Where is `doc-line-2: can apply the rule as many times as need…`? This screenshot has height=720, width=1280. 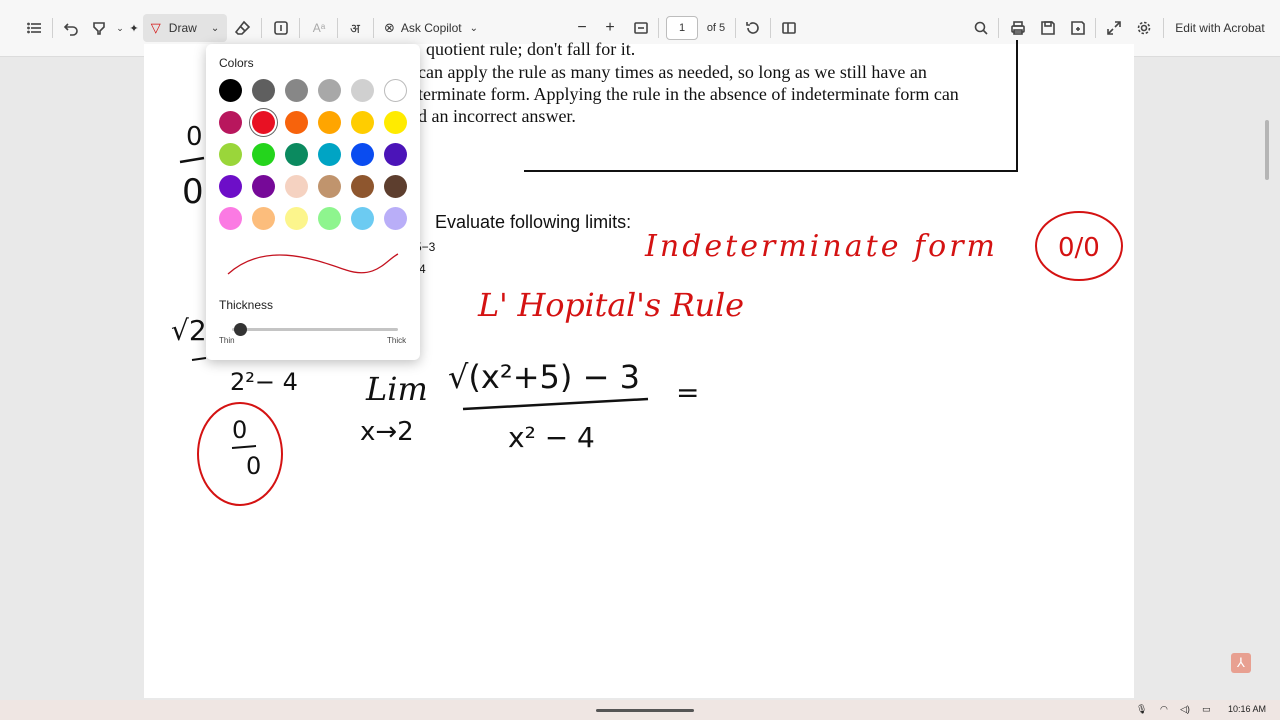 doc-line-2: can apply the rule as many times as need… is located at coordinates (672, 72).